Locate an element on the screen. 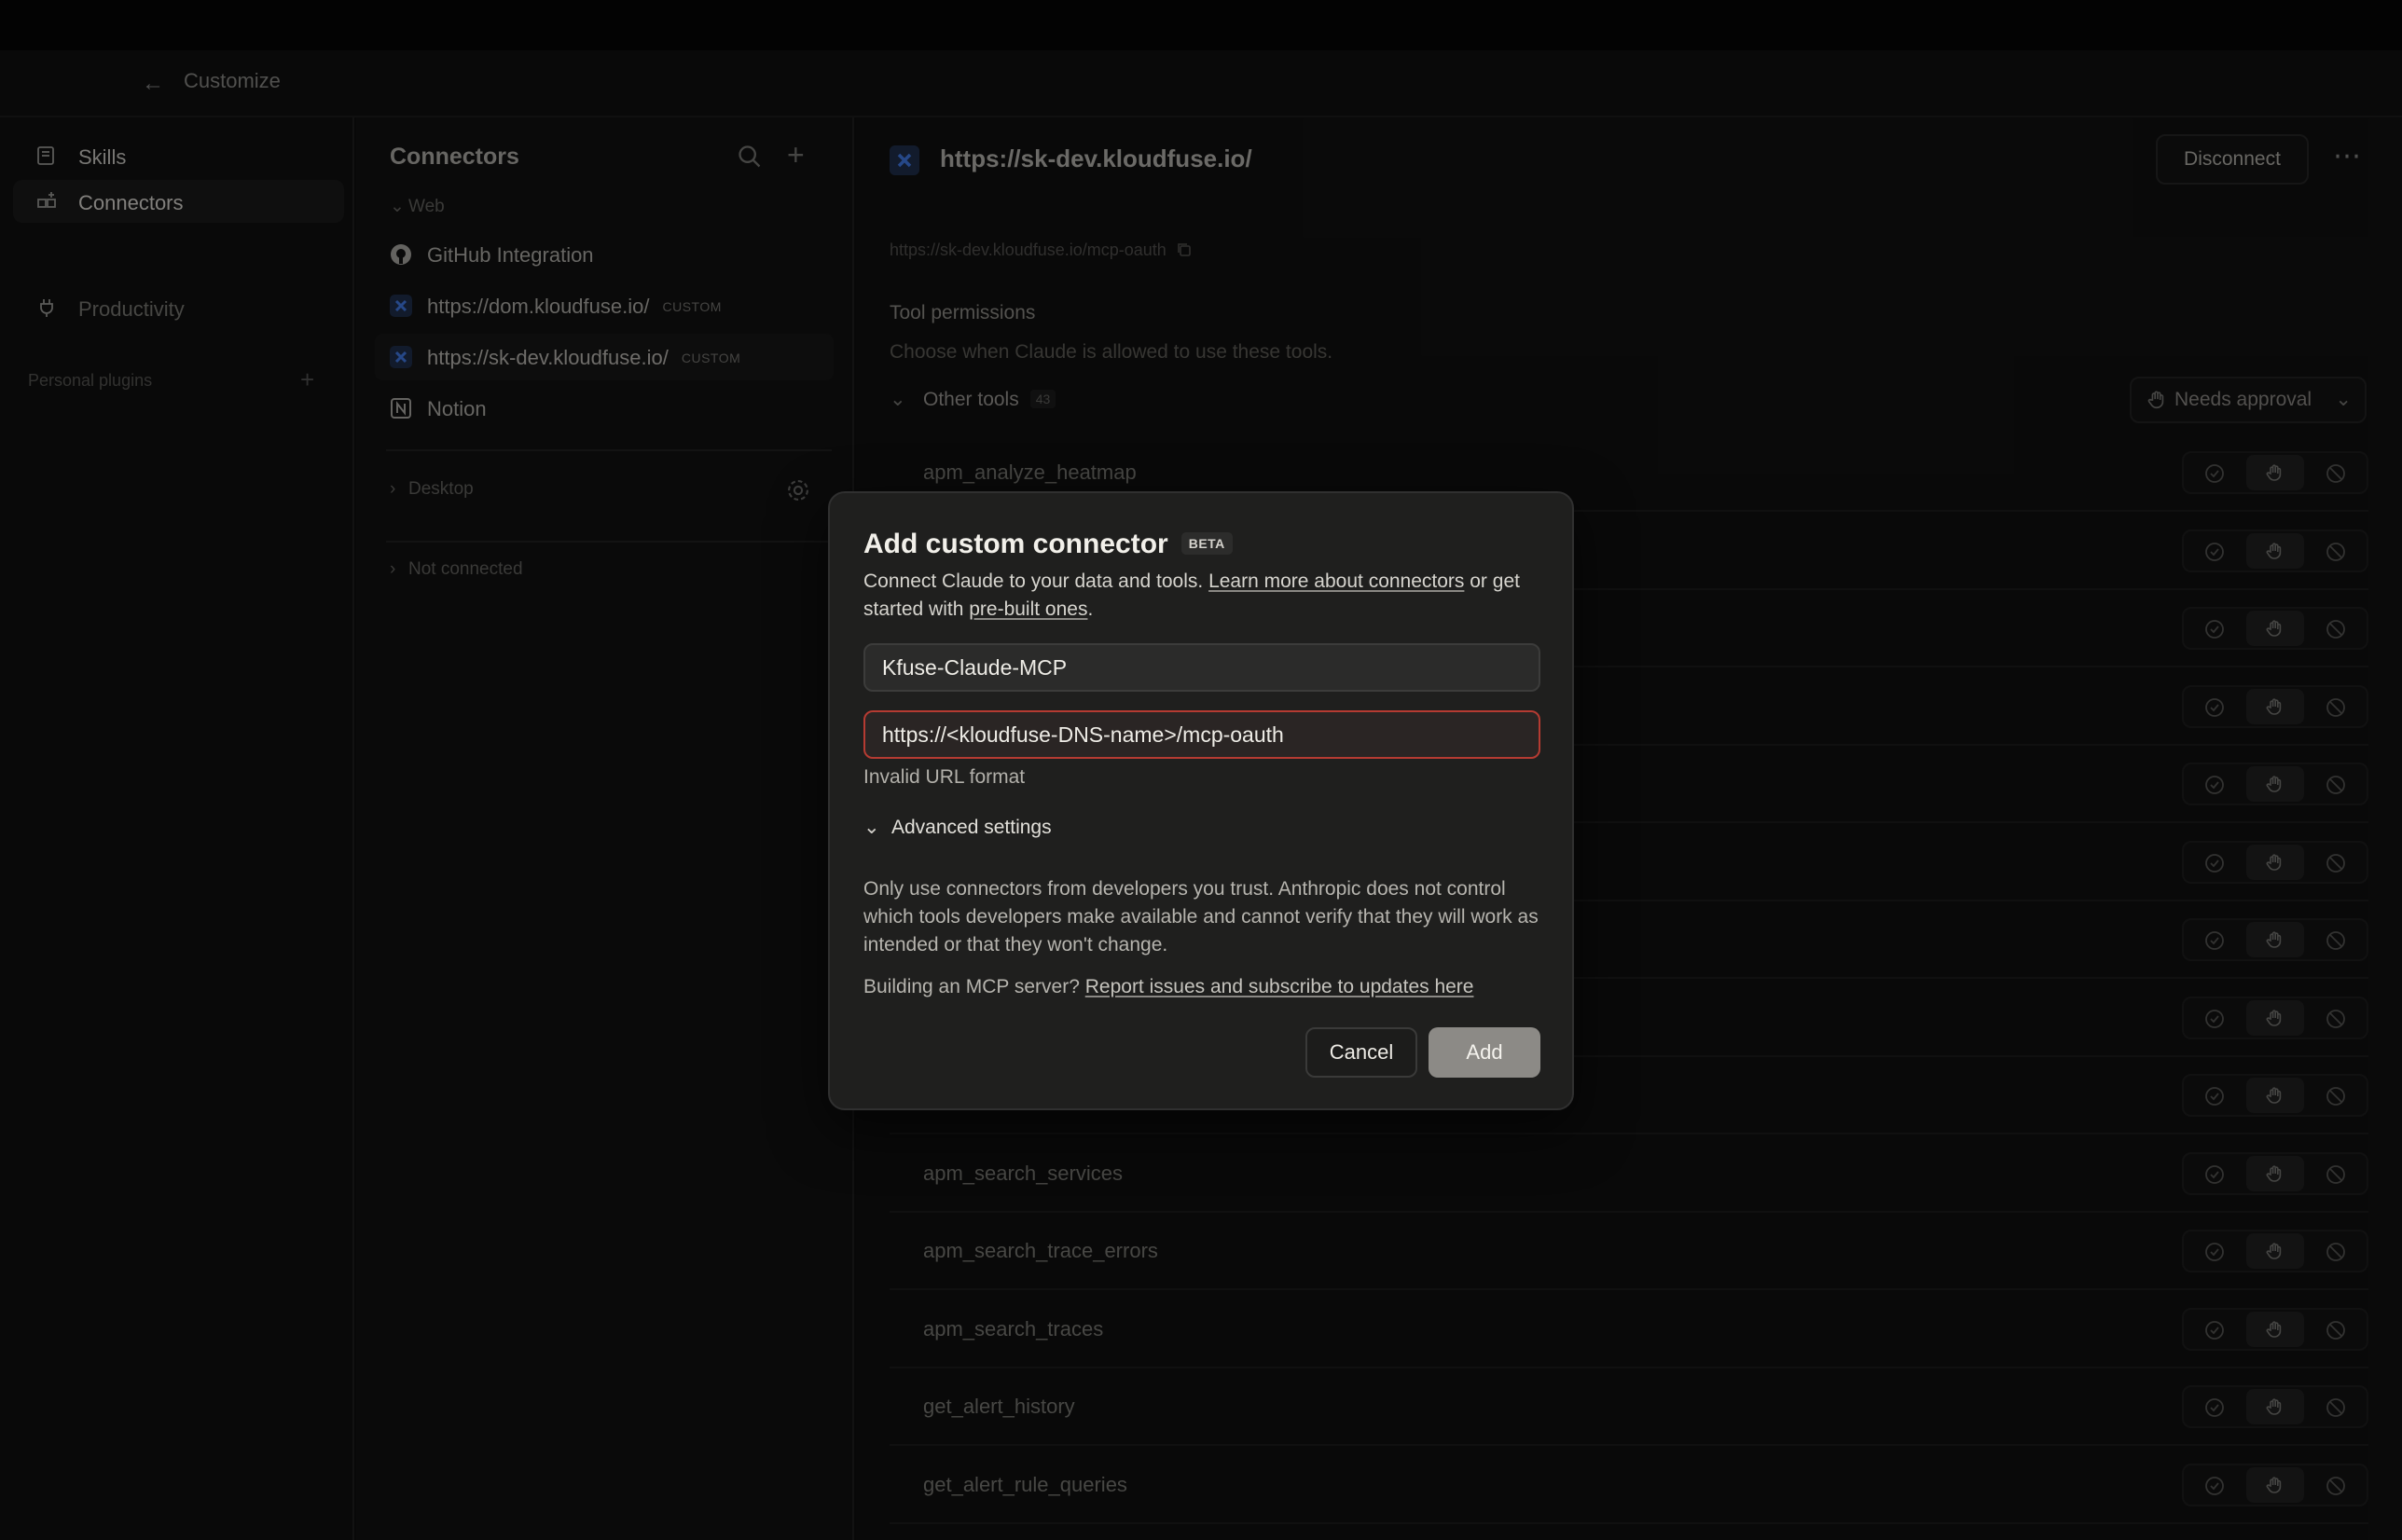  pre-built-link: pre-built ones is located at coordinates (1028, 609).